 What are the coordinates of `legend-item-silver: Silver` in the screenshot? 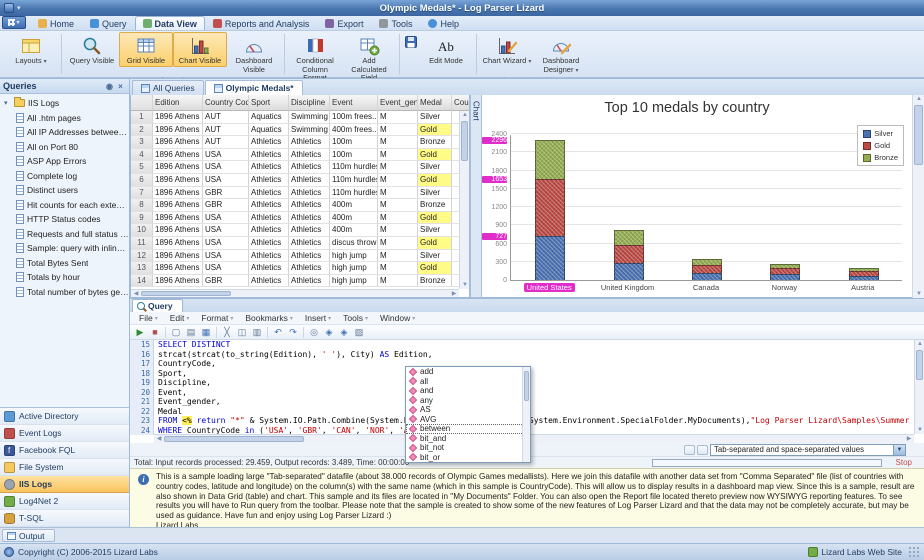 It's located at (880, 133).